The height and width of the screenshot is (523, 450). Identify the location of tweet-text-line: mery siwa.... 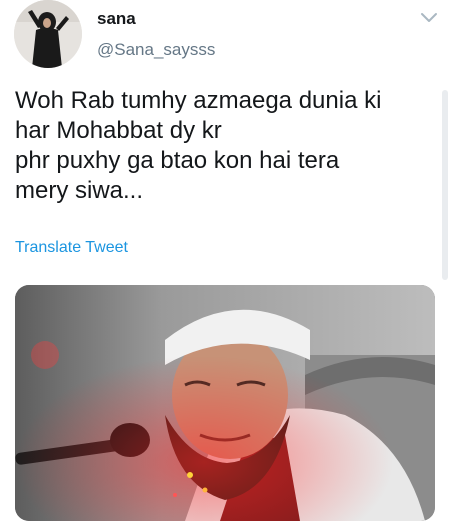
(79, 190).